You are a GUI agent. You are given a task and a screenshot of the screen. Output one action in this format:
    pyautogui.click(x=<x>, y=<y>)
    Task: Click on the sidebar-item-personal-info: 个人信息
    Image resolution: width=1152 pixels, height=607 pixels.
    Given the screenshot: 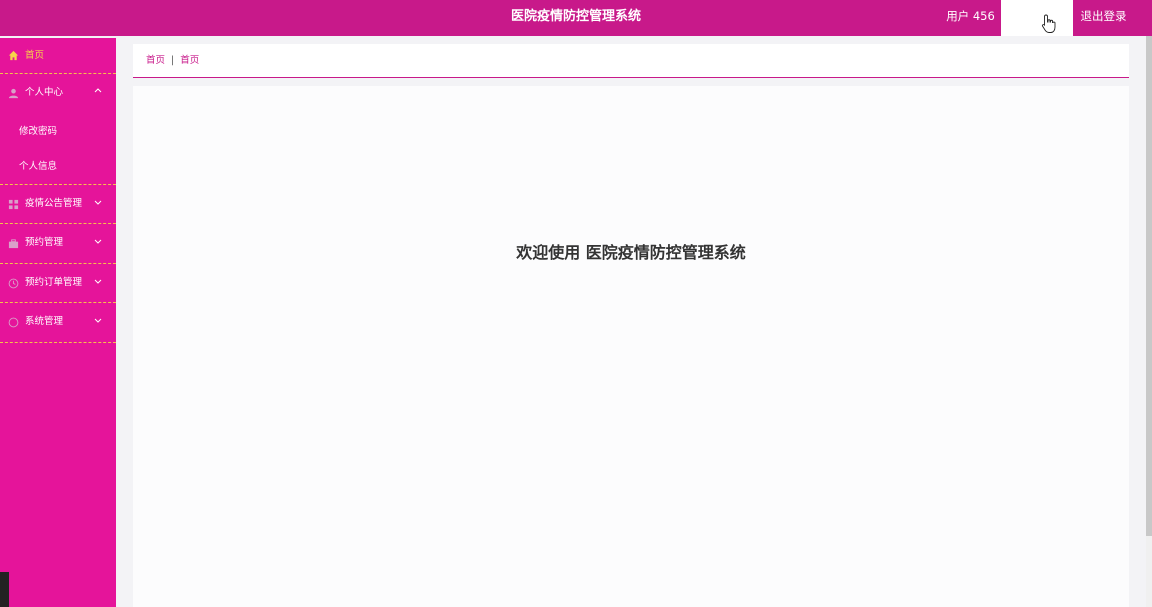 What is the action you would take?
    pyautogui.click(x=58, y=166)
    